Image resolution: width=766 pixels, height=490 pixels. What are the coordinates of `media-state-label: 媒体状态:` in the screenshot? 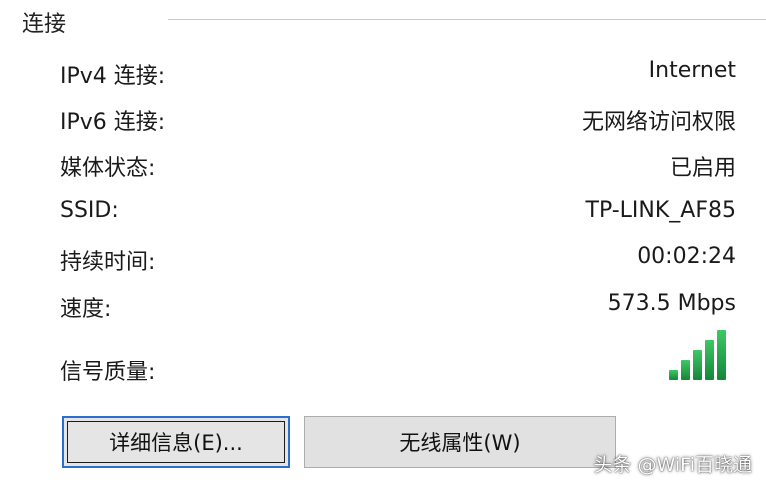 It's located at (108, 168).